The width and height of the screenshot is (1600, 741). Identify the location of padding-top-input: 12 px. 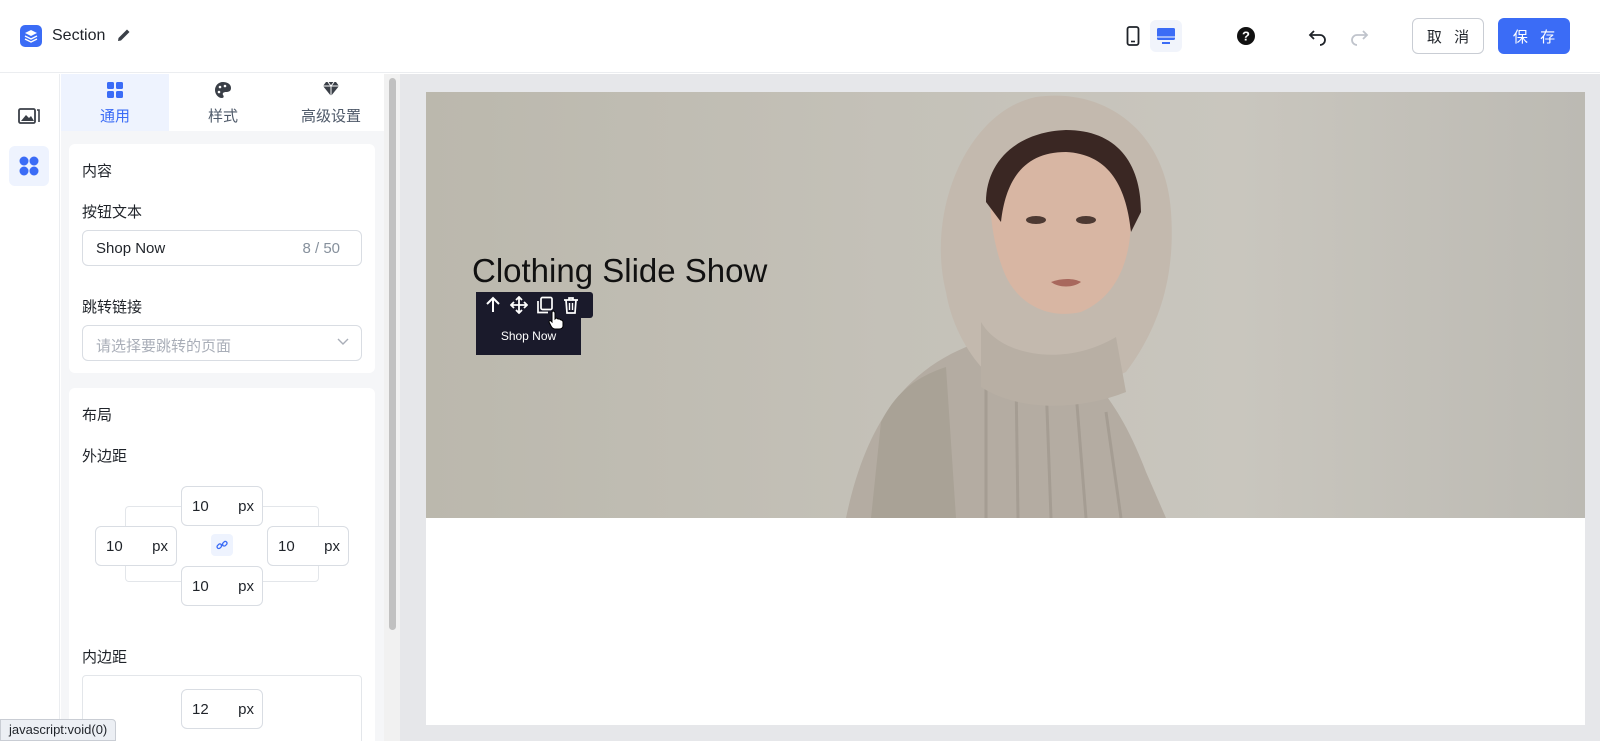
(222, 709).